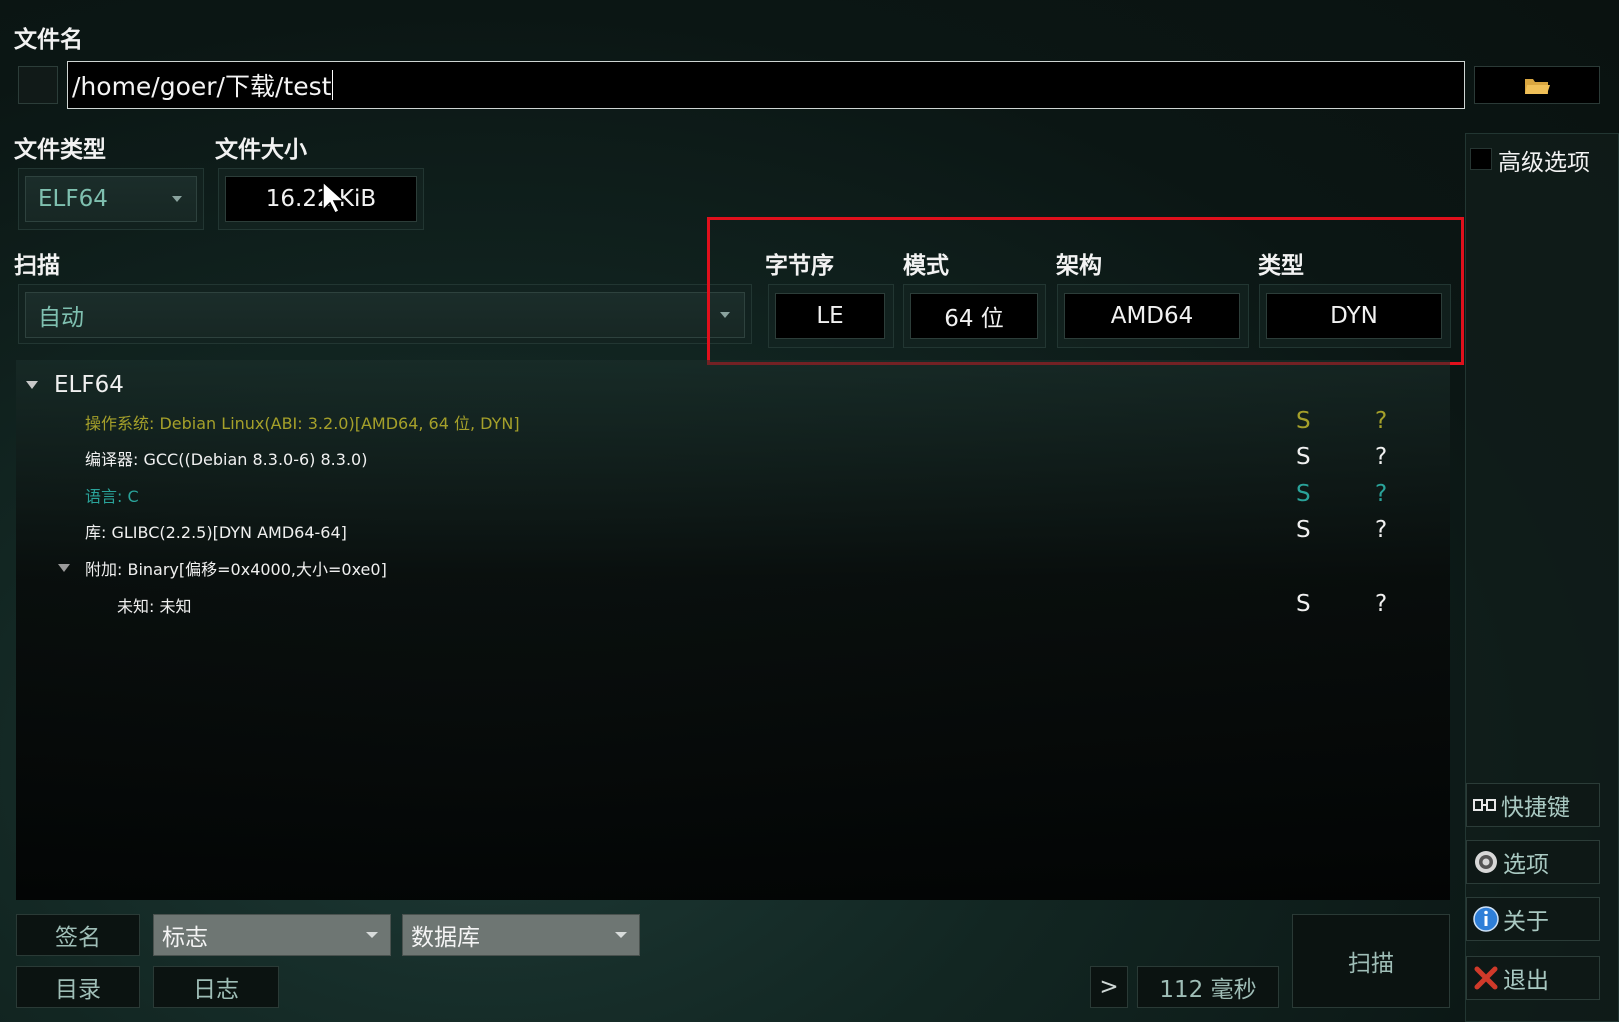 The image size is (1619, 1022). What do you see at coordinates (38, 85) in the screenshot?
I see `file-checkbox` at bounding box center [38, 85].